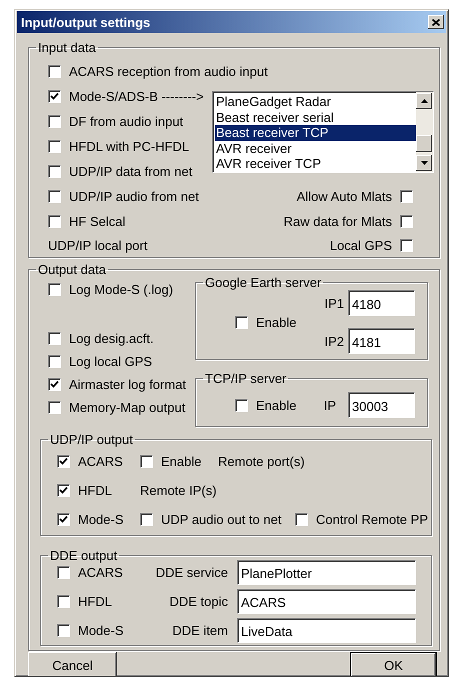 This screenshot has height=677, width=449. Describe the element at coordinates (134, 196) in the screenshot. I see `checkbox-label: UDP/IP audio from net` at that location.